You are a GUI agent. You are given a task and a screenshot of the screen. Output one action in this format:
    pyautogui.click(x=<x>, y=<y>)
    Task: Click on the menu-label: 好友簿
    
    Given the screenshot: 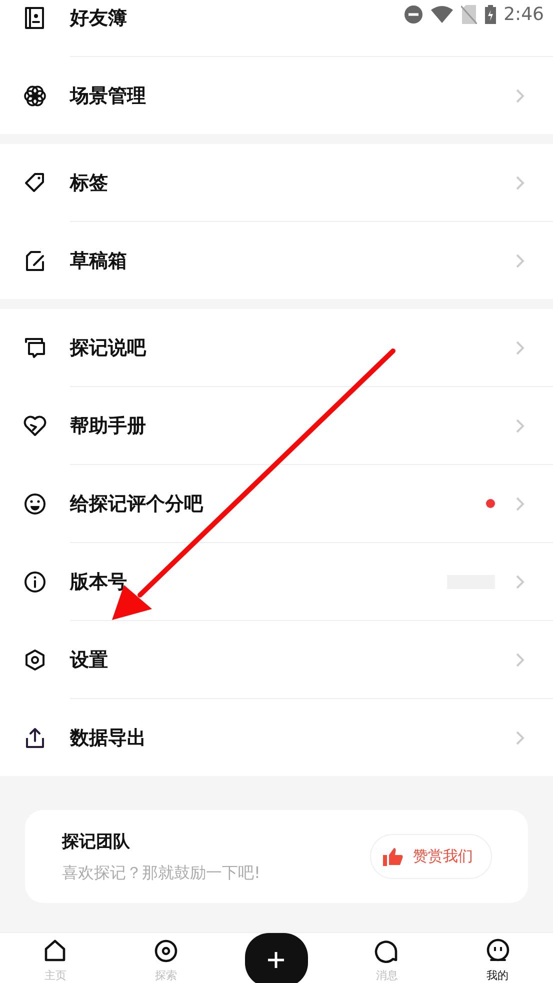 What is the action you would take?
    pyautogui.click(x=98, y=17)
    